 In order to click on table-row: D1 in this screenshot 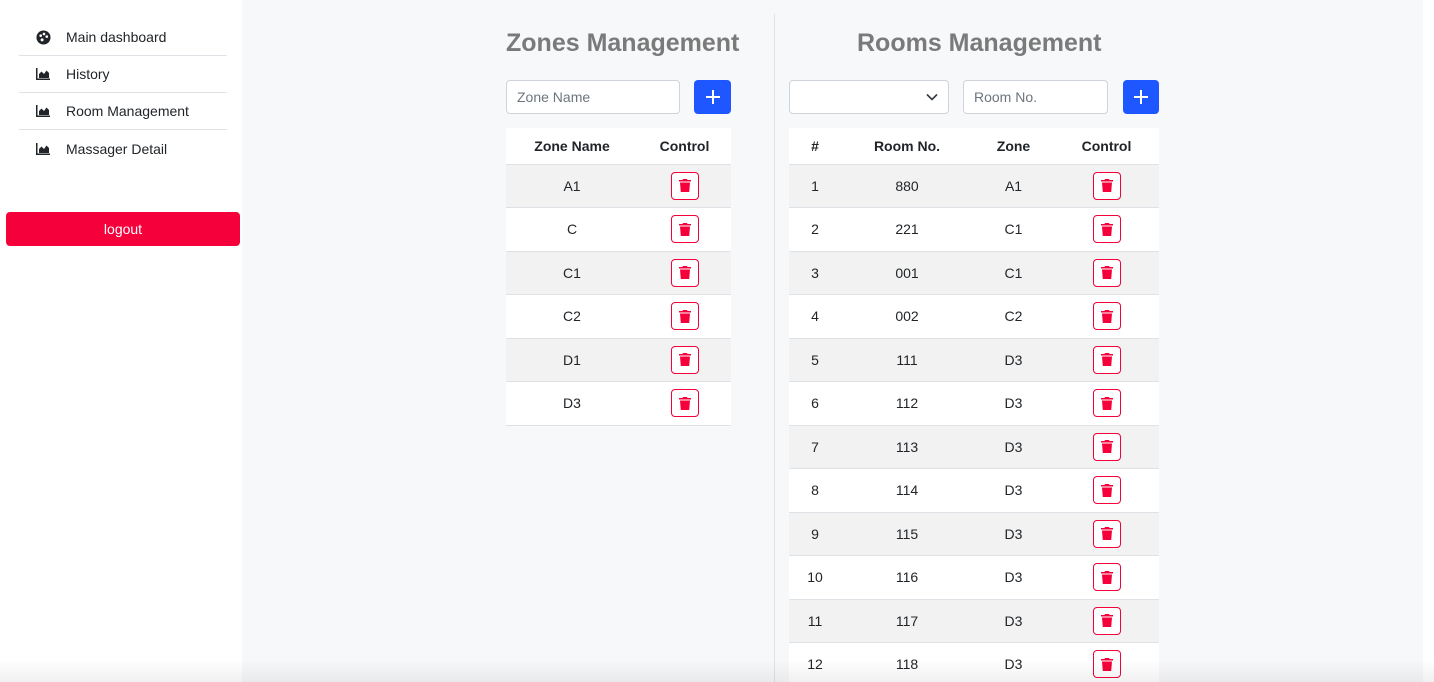, I will do `click(618, 360)`.